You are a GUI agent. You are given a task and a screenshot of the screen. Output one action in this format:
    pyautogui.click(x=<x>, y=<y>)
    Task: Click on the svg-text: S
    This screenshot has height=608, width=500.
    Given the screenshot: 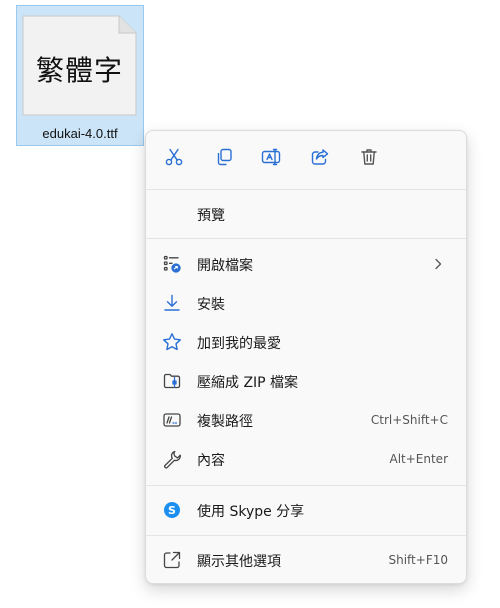 What is the action you would take?
    pyautogui.click(x=172, y=510)
    